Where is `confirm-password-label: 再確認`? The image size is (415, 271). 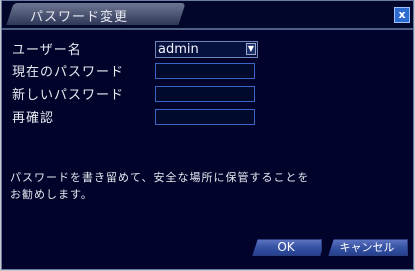
confirm-password-label: 再確認 is located at coordinates (33, 118).